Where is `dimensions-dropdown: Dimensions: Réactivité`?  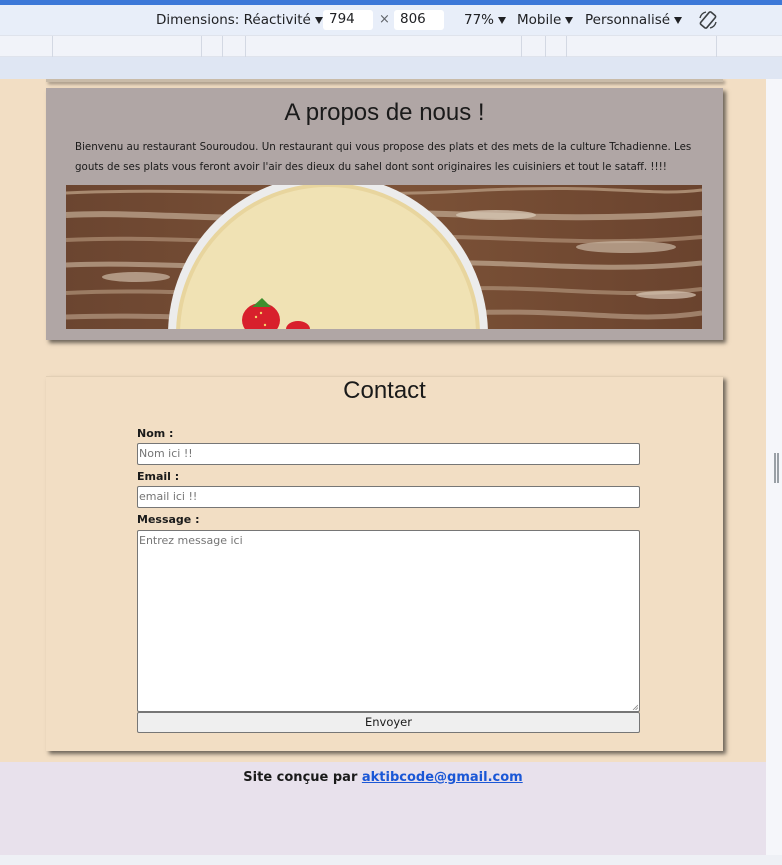 dimensions-dropdown: Dimensions: Réactivité is located at coordinates (239, 20).